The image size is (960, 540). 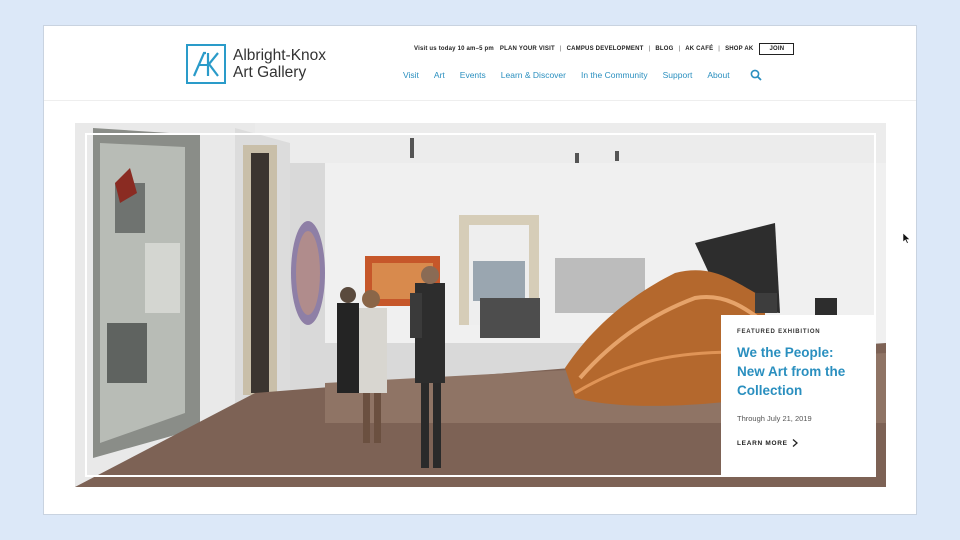 I want to click on utility-link-ak-cafe: AK CAFÉ, so click(x=699, y=49).